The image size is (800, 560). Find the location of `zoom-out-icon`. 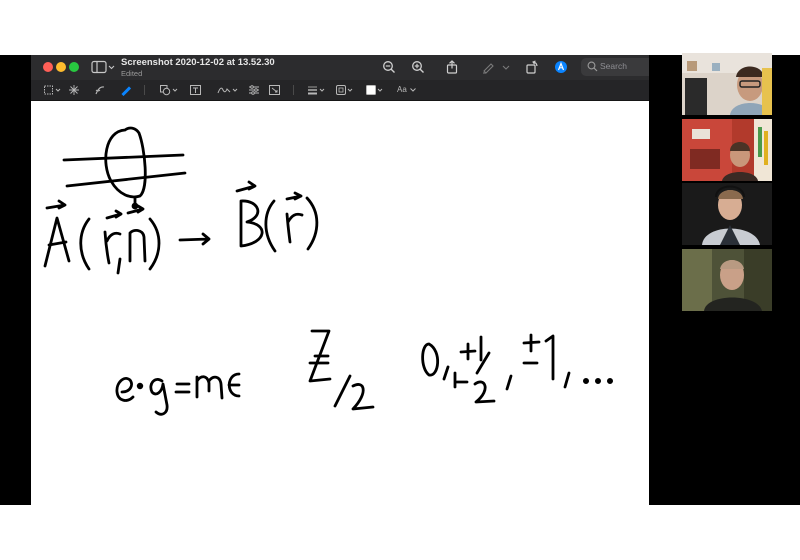

zoom-out-icon is located at coordinates (389, 67).